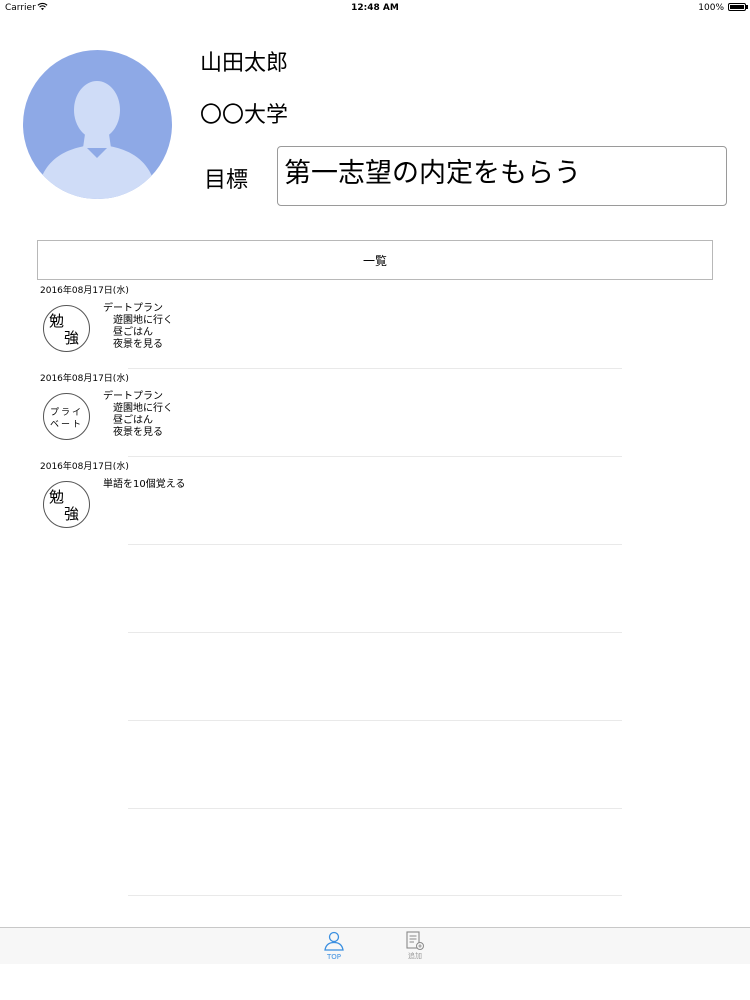 This screenshot has width=750, height=1000. I want to click on goal-label: 目標, so click(226, 180).